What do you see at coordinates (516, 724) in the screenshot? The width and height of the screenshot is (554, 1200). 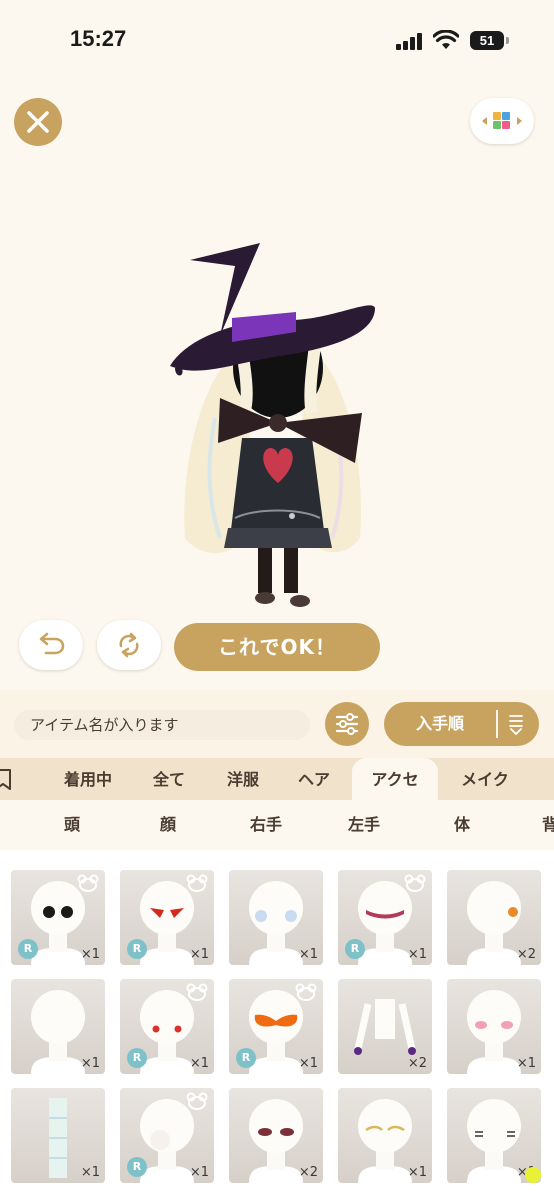 I see `sort-direction-icon` at bounding box center [516, 724].